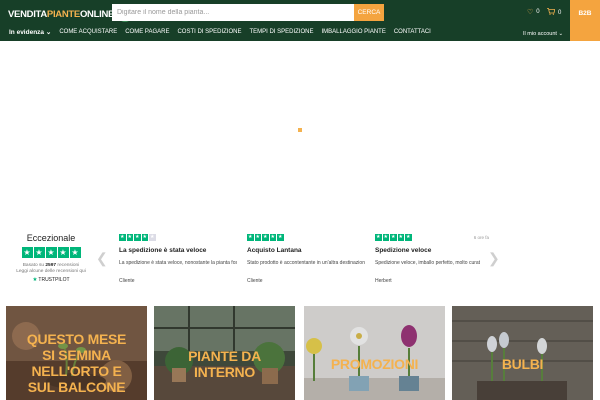  I want to click on review-author: Herbert, so click(383, 280).